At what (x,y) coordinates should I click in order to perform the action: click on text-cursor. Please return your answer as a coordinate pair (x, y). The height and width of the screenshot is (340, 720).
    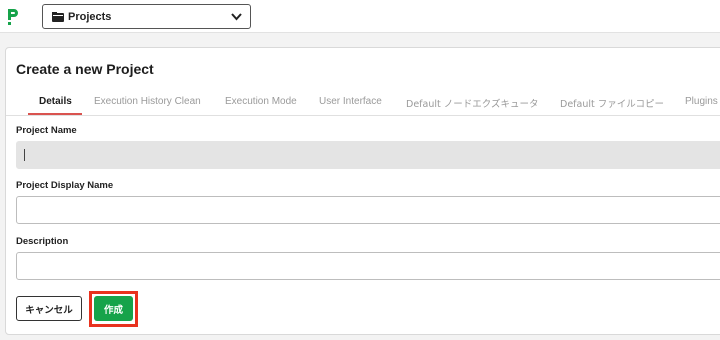
    Looking at the image, I should click on (24, 155).